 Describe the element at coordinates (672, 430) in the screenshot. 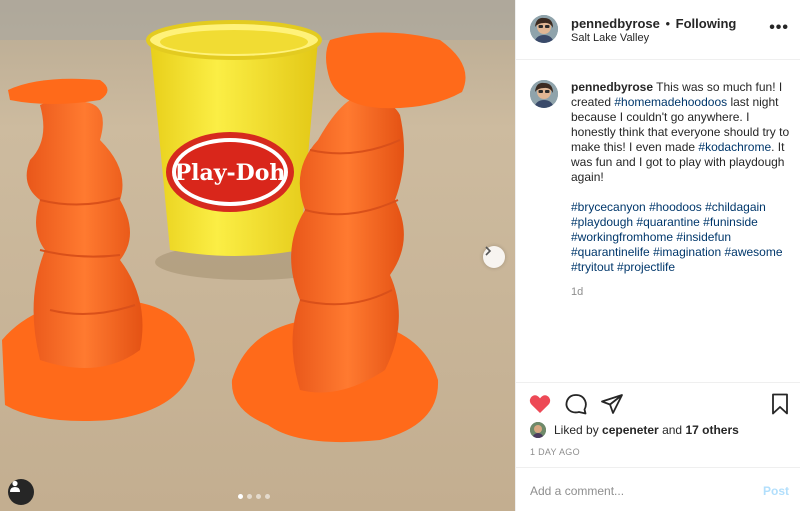

I see `likes-middle: and` at that location.